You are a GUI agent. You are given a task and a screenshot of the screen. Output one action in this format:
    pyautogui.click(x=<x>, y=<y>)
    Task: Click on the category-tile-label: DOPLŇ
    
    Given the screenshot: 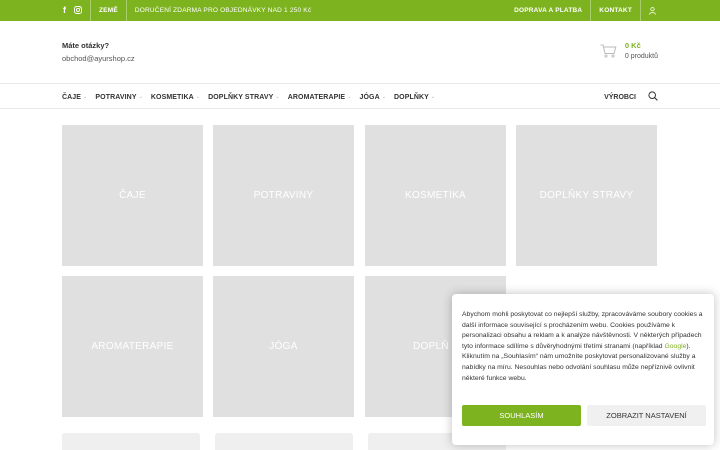 What is the action you would take?
    pyautogui.click(x=431, y=346)
    